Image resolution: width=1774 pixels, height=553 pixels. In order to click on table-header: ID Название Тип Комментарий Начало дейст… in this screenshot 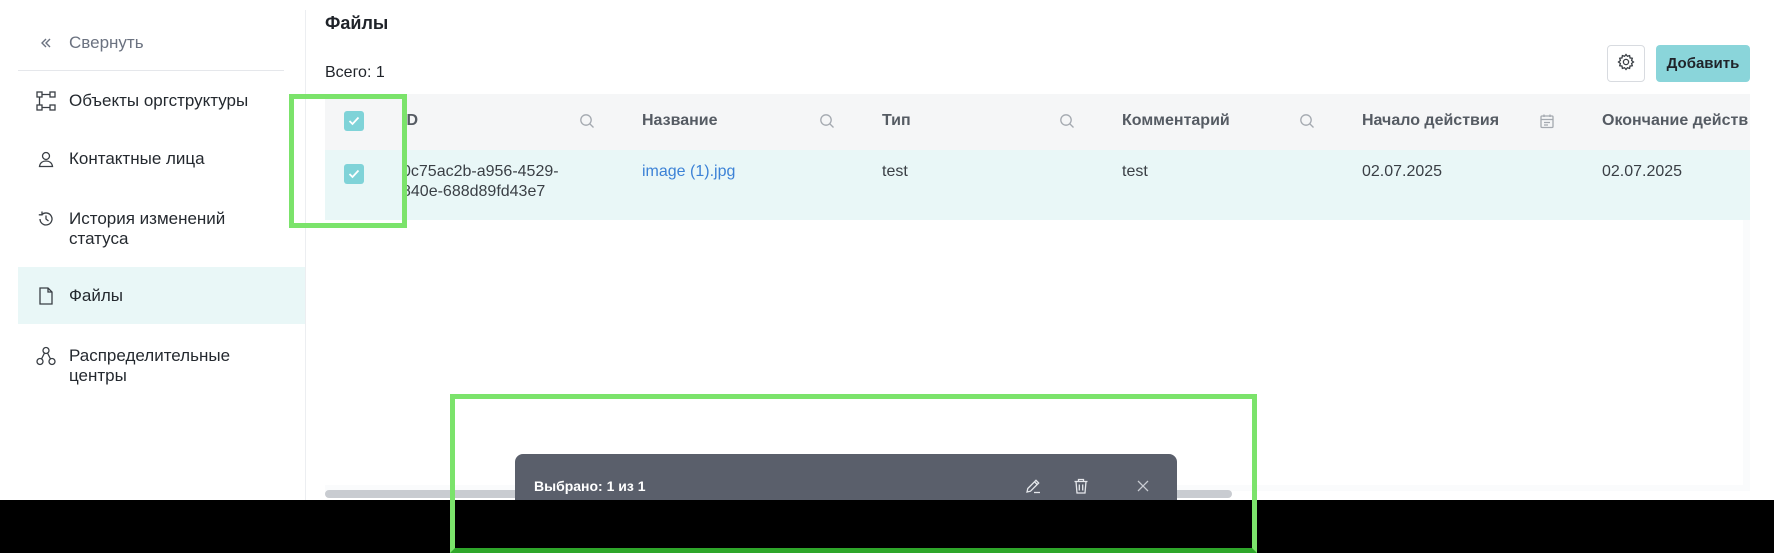, I will do `click(1037, 122)`.